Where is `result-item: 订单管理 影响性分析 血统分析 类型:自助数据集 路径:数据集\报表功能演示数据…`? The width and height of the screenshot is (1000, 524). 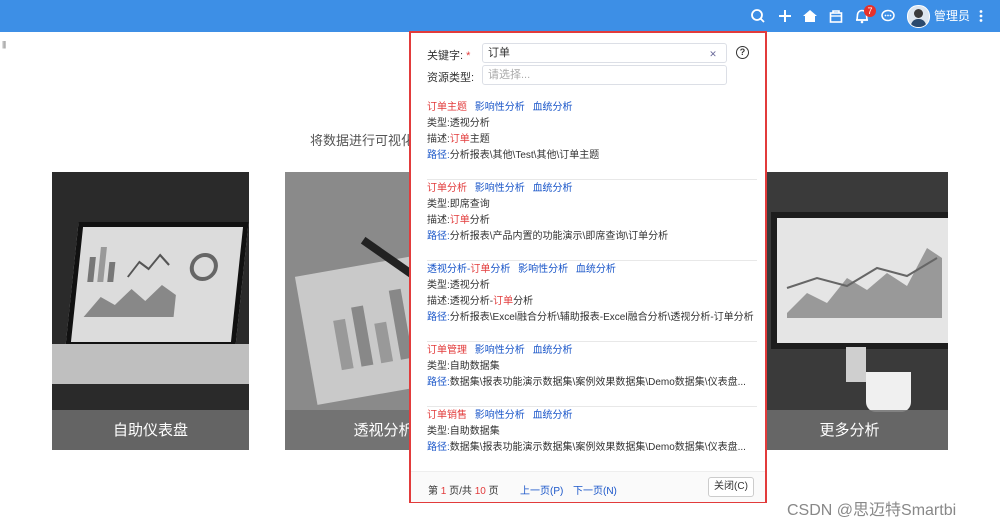
result-item: 订单管理 影响性分析 血统分析 类型:自助数据集 路径:数据集\报表功能演示数据… is located at coordinates (592, 374).